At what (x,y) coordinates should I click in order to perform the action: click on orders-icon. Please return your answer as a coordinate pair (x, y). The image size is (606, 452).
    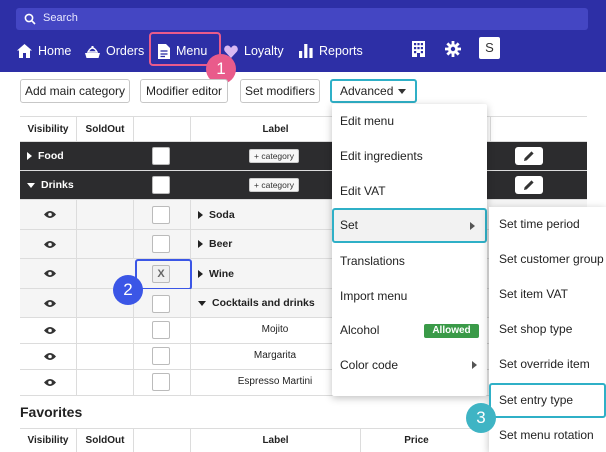
    Looking at the image, I should click on (92, 51).